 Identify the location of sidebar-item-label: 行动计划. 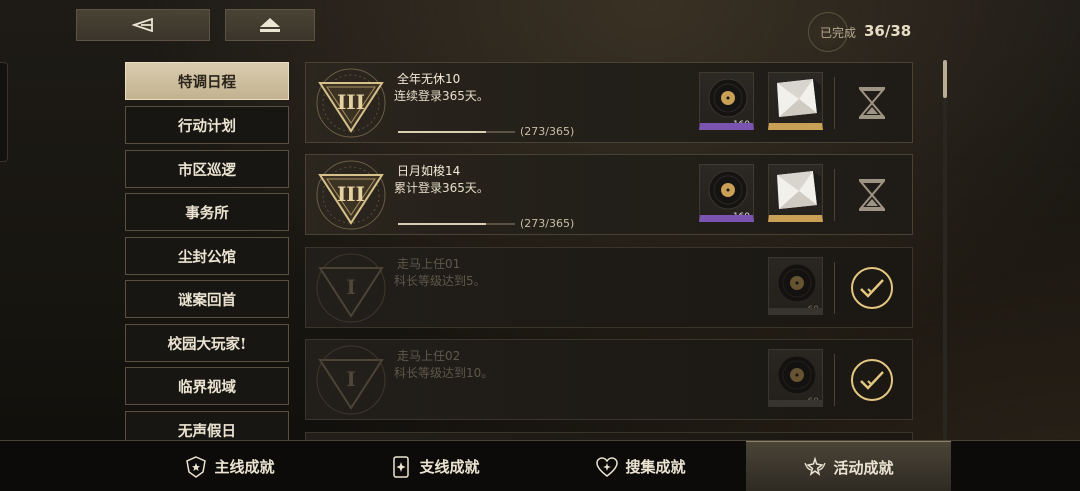
(207, 126).